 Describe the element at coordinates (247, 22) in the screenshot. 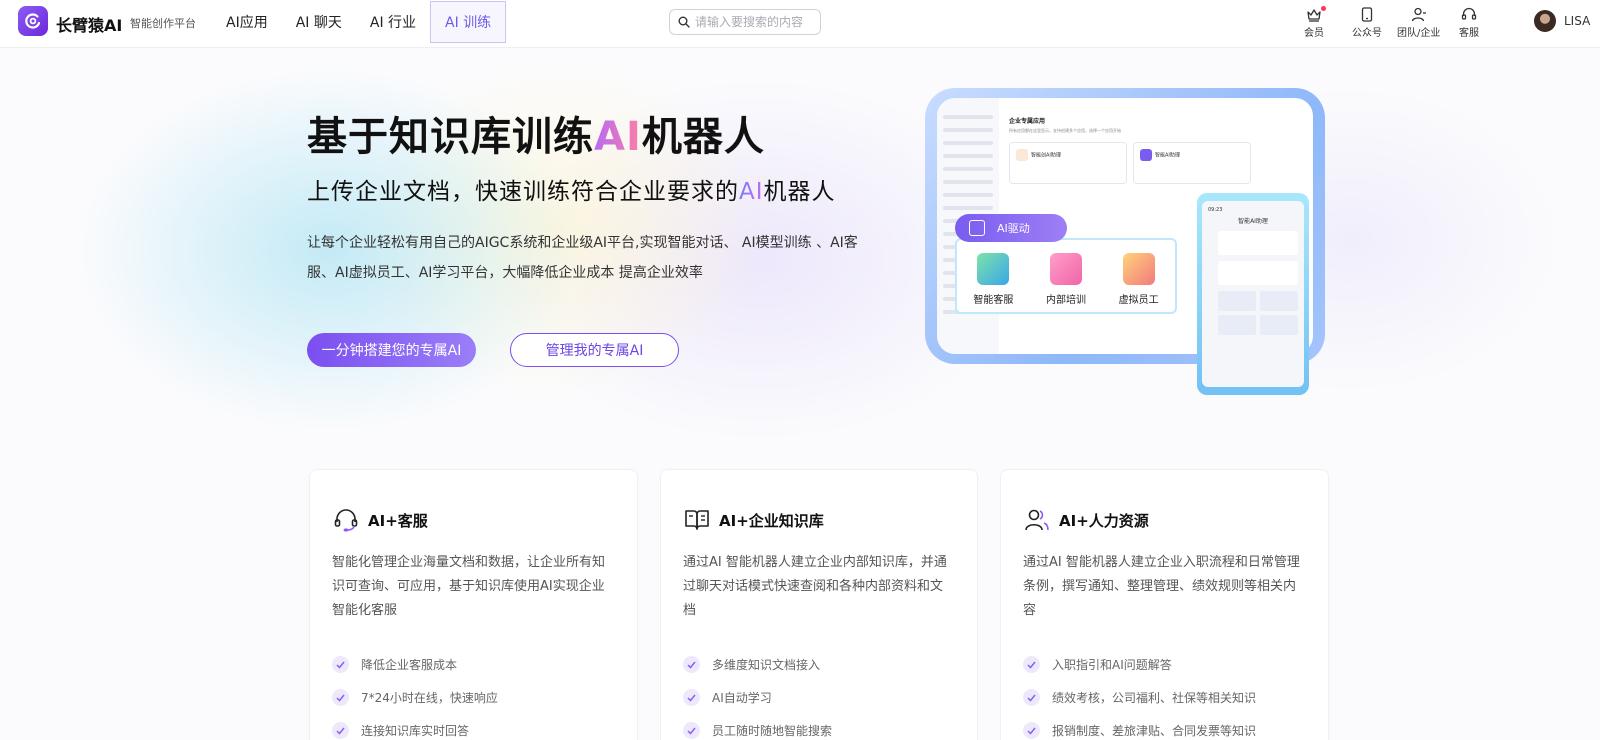

I see `nav-item-ai-apps: AI应用` at that location.